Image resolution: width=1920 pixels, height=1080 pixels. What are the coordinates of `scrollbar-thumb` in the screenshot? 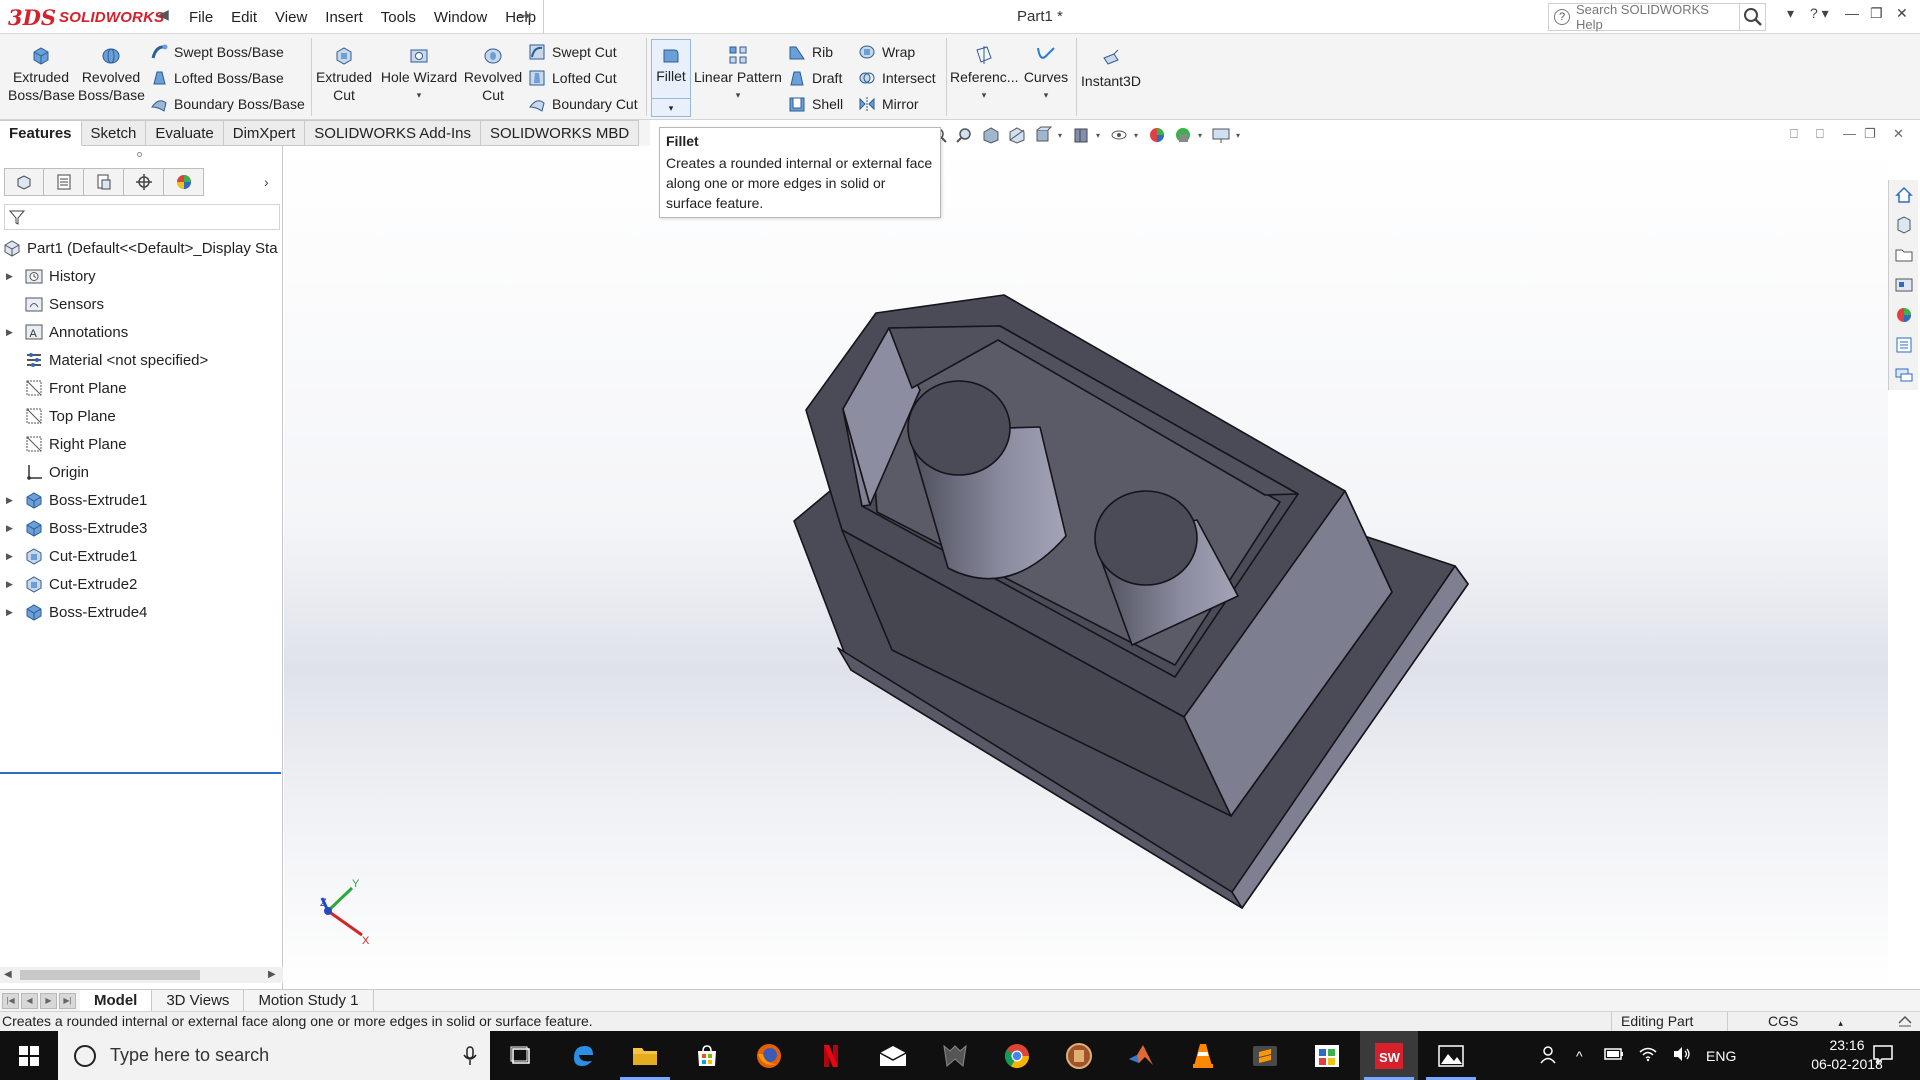 It's located at (110, 975).